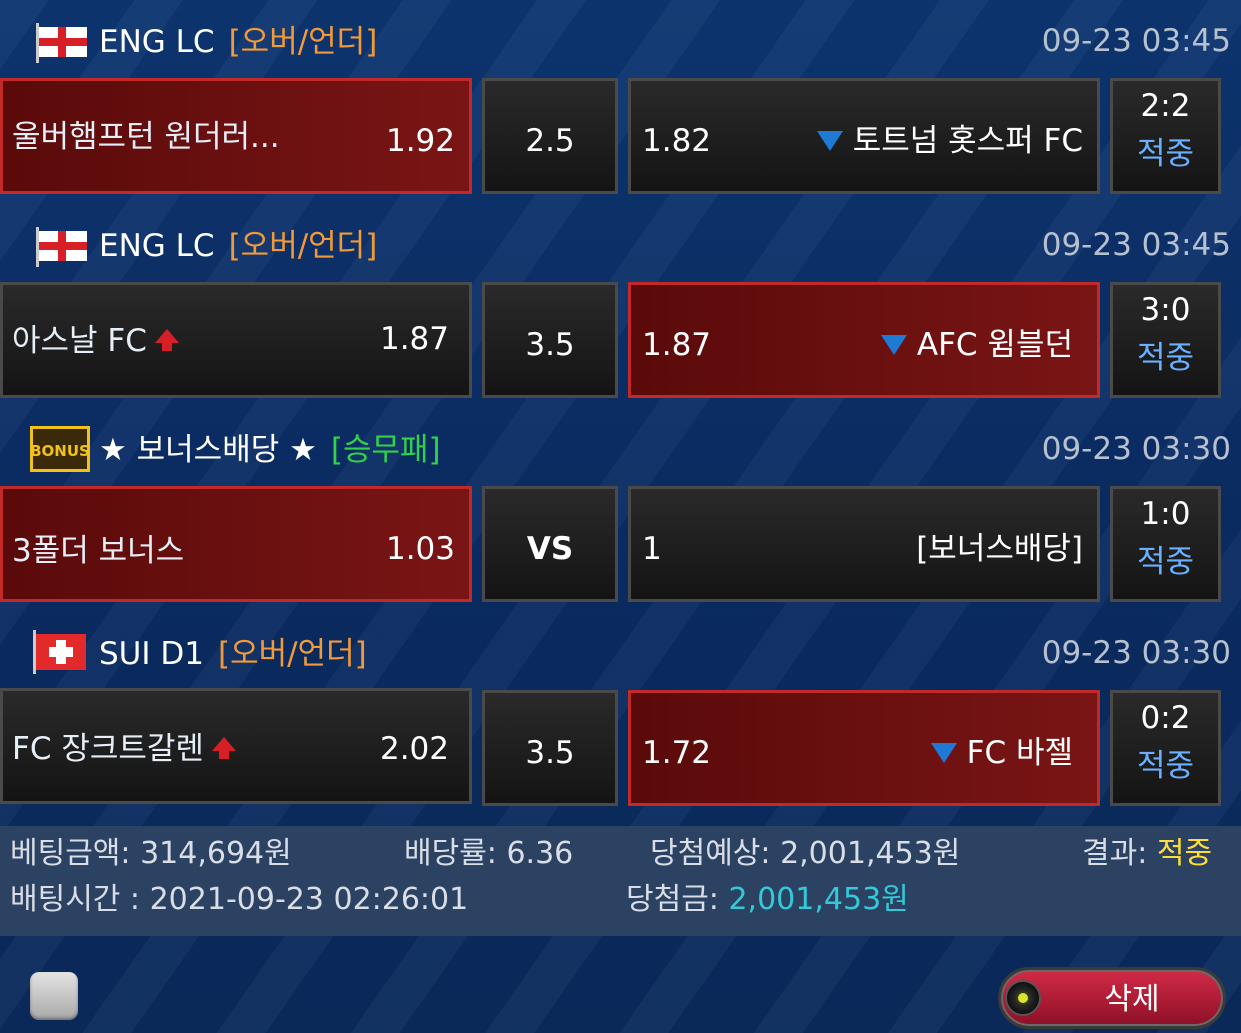 The height and width of the screenshot is (1033, 1241). What do you see at coordinates (1165, 310) in the screenshot?
I see `score: 3:0` at bounding box center [1165, 310].